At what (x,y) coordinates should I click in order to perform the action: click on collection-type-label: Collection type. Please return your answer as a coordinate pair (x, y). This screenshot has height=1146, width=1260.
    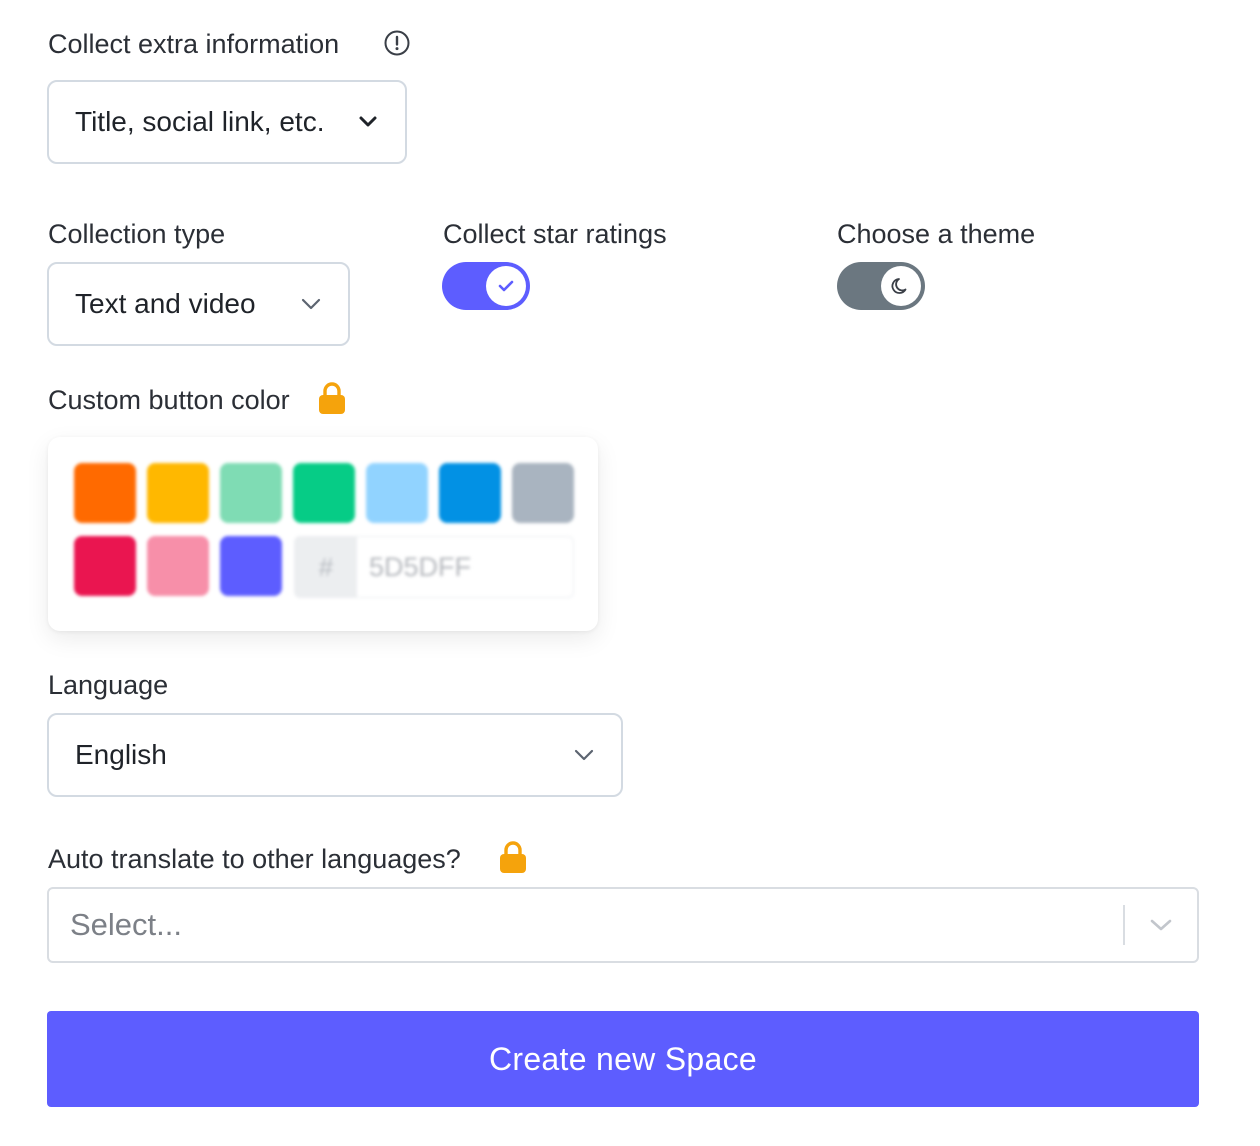
    Looking at the image, I should click on (137, 234).